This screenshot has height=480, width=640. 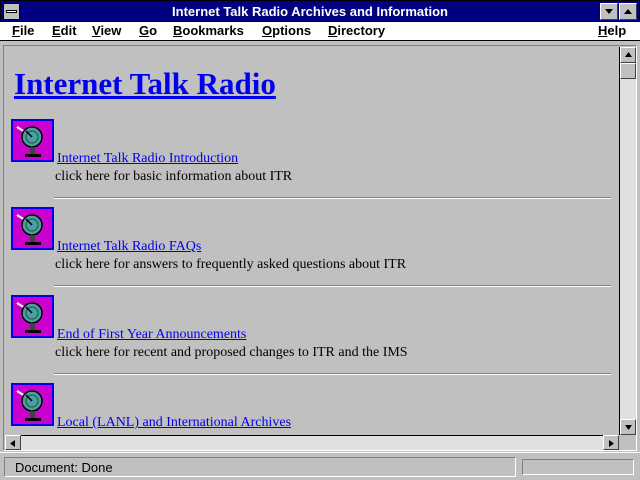 I want to click on entry-link: Internet Talk Radio FAQs, so click(x=129, y=247).